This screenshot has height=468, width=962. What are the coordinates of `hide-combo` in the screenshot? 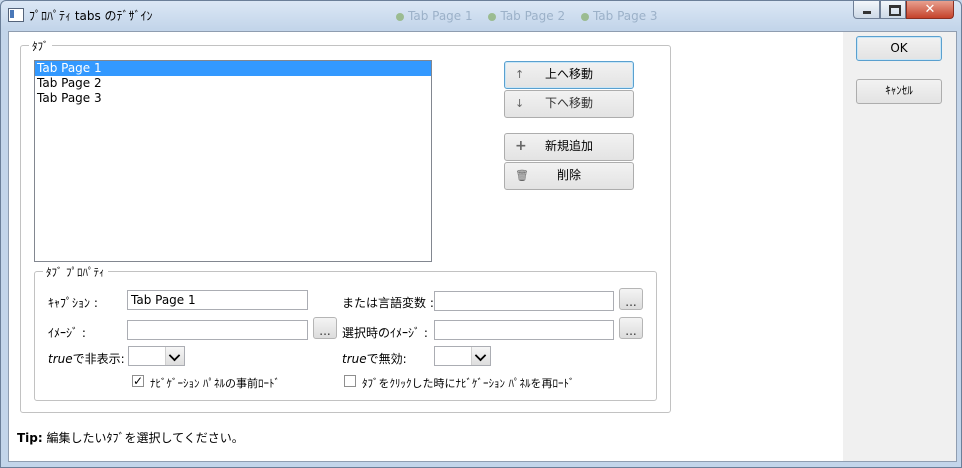 It's located at (156, 356).